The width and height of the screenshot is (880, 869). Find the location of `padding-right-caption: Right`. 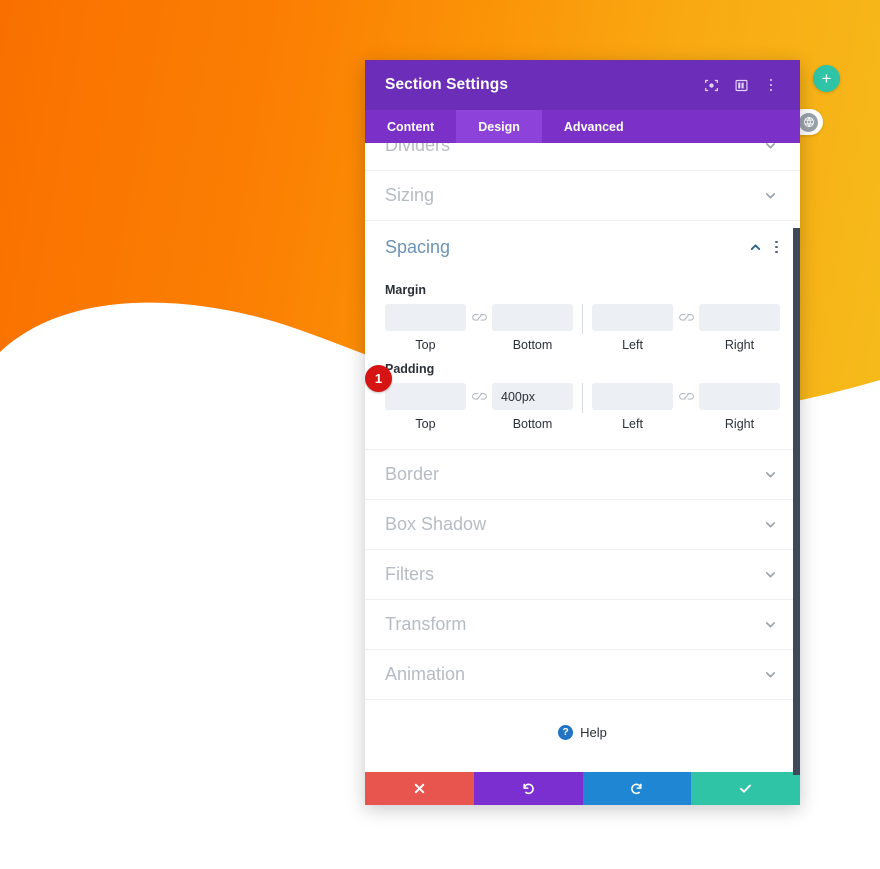

padding-right-caption: Right is located at coordinates (739, 424).